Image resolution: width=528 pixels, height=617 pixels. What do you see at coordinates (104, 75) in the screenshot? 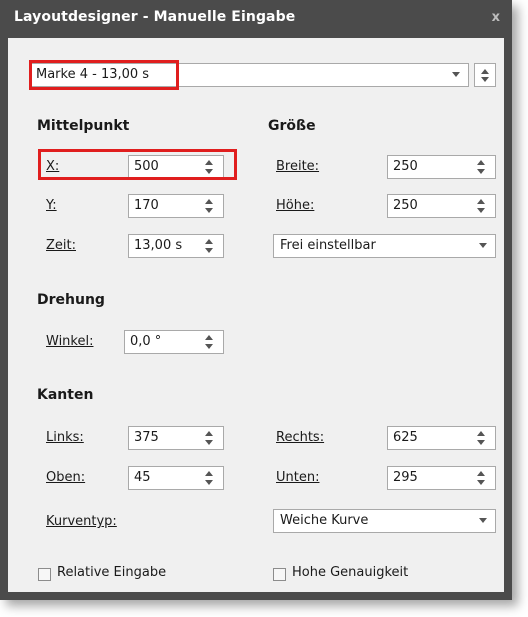
I see `marker-highlight` at bounding box center [104, 75].